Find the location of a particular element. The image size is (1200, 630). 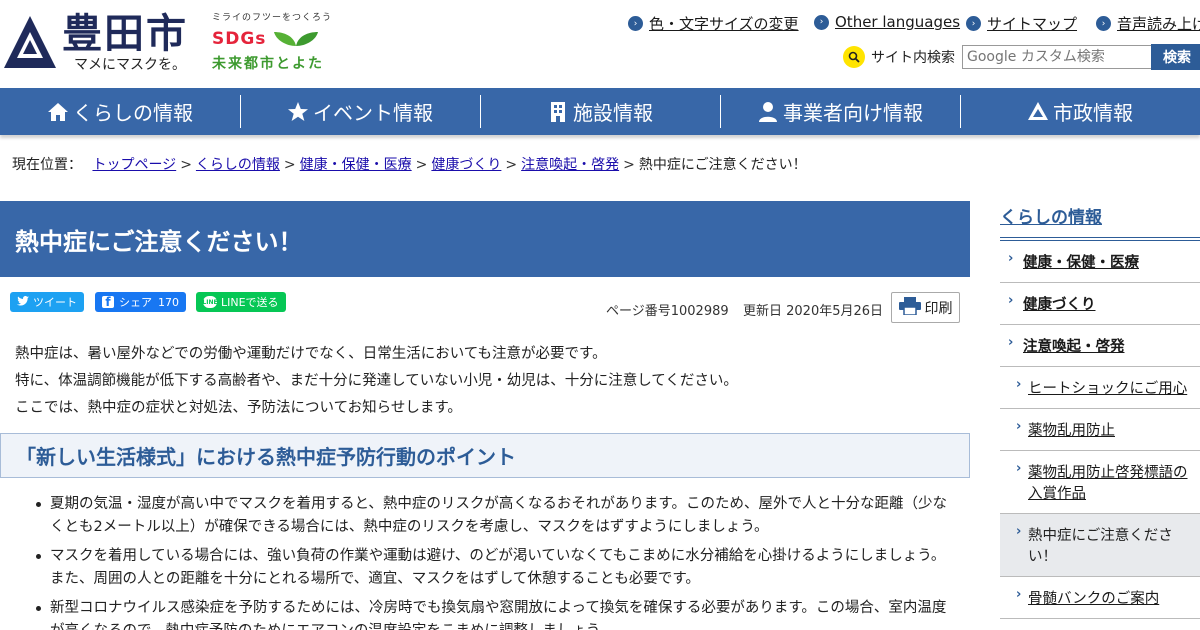

sidebar-item-health-promotion: › 健康づくり is located at coordinates (1100, 304).